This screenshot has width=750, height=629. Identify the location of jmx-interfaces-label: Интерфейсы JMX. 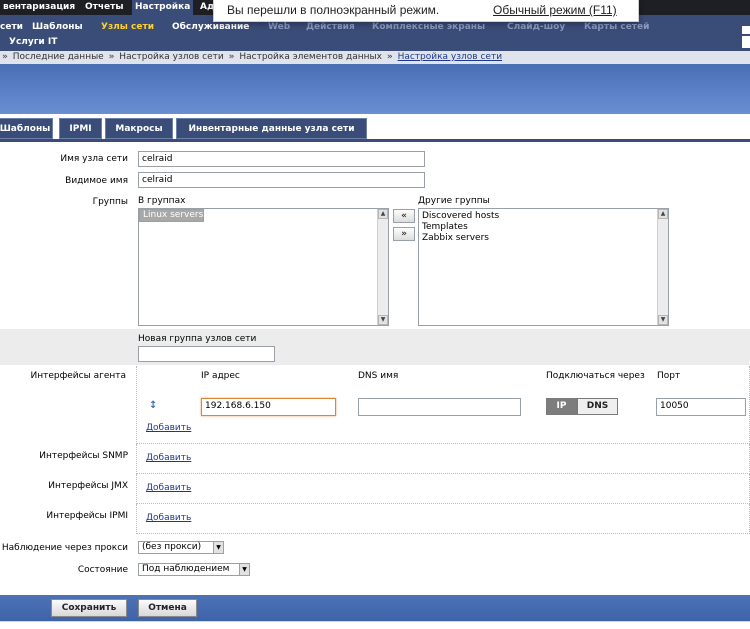
(88, 486).